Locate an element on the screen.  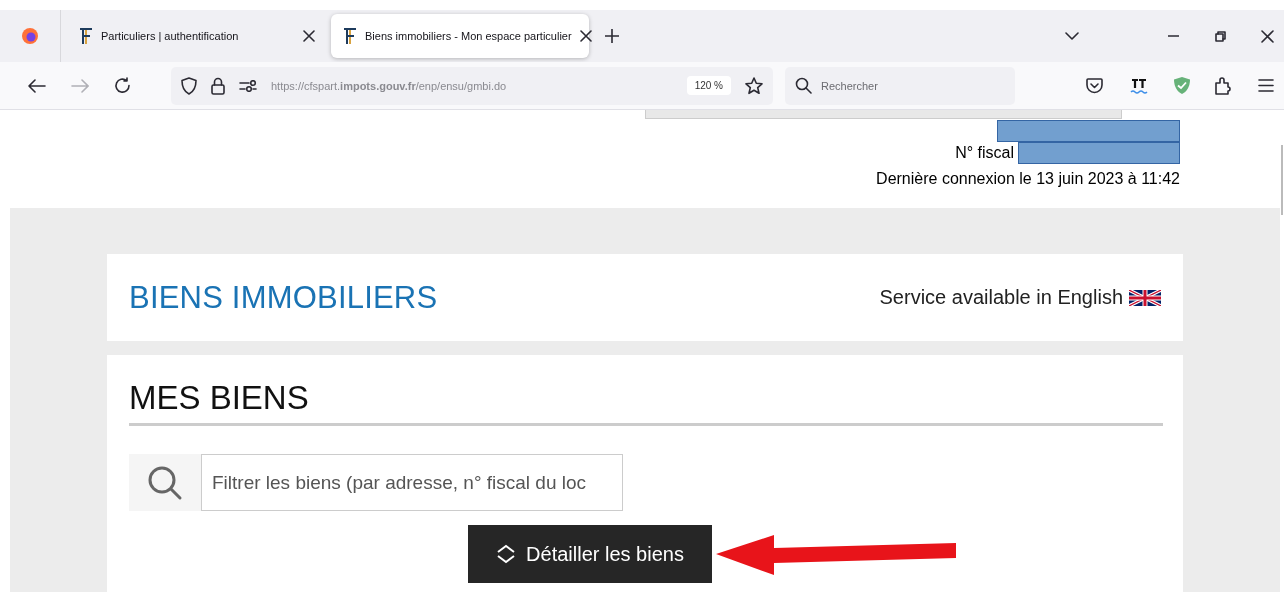
shield-icon is located at coordinates (189, 85).